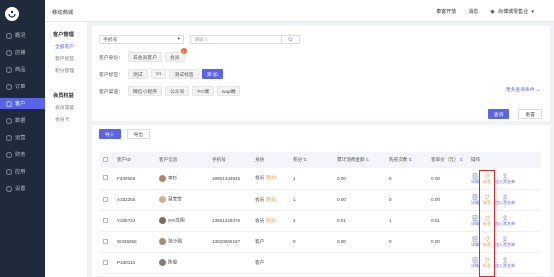 The image size is (554, 277). What do you see at coordinates (212, 74) in the screenshot?
I see `add-tag-button: 添 加` at bounding box center [212, 74].